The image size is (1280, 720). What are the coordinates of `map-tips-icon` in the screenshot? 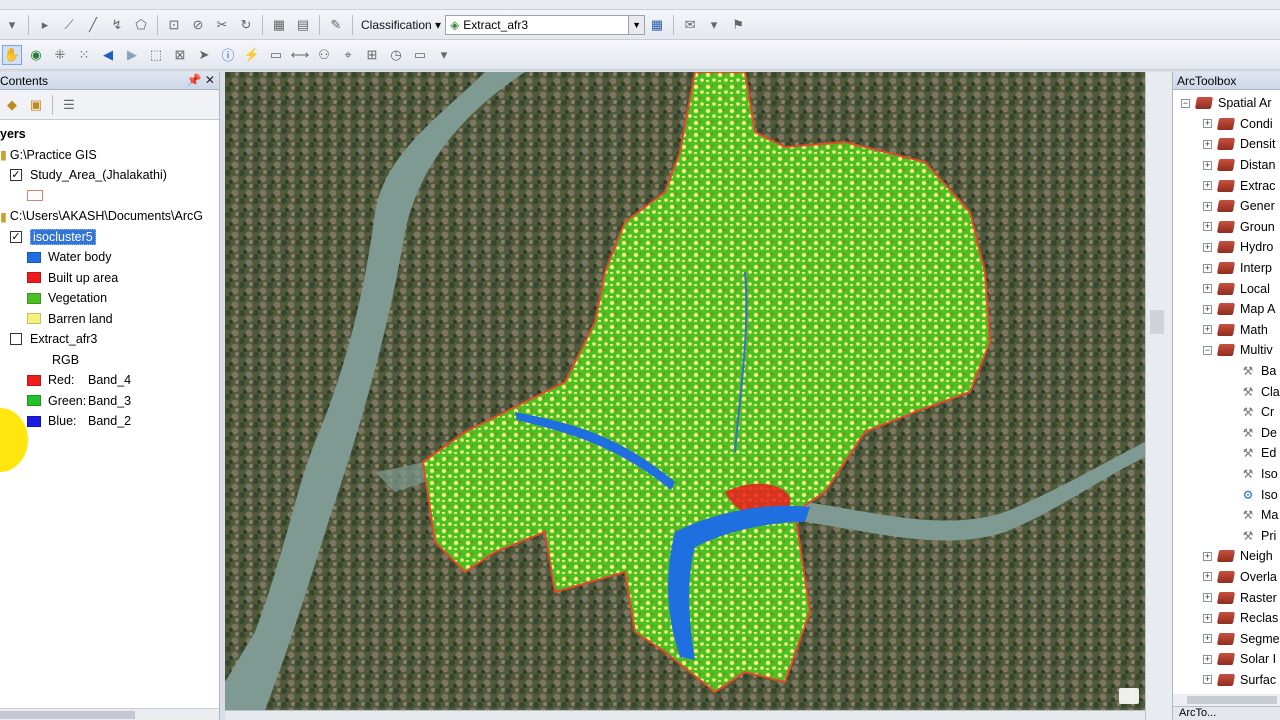 It's located at (1129, 696).